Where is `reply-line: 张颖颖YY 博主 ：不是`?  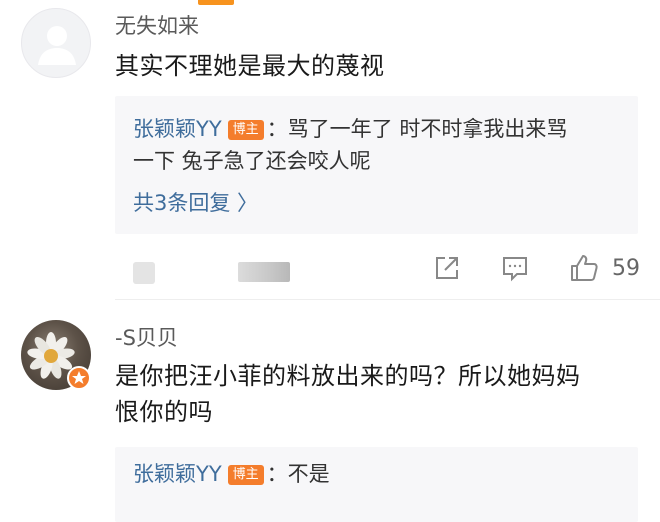
reply-line: 张颖颖YY 博主 ：不是 is located at coordinates (231, 474).